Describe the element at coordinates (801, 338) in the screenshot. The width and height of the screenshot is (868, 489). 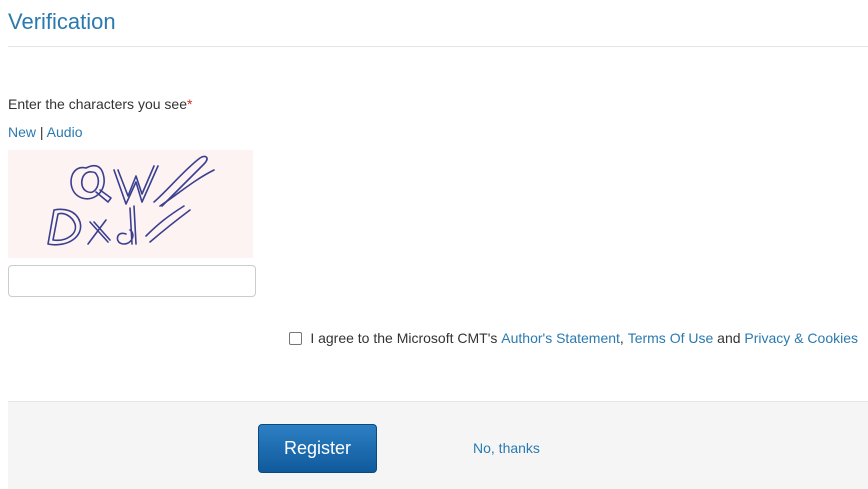
I see `privacy-cookies-link: Privacy & Cookies` at that location.